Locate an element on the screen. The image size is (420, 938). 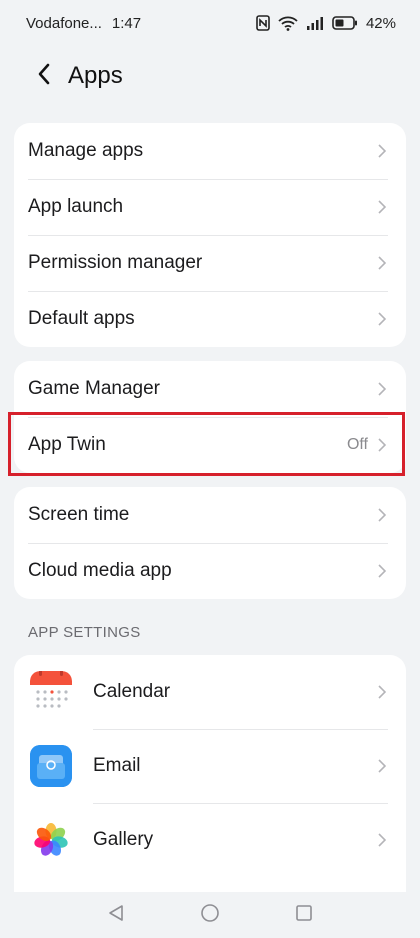
gallery-icon is located at coordinates (51, 840).